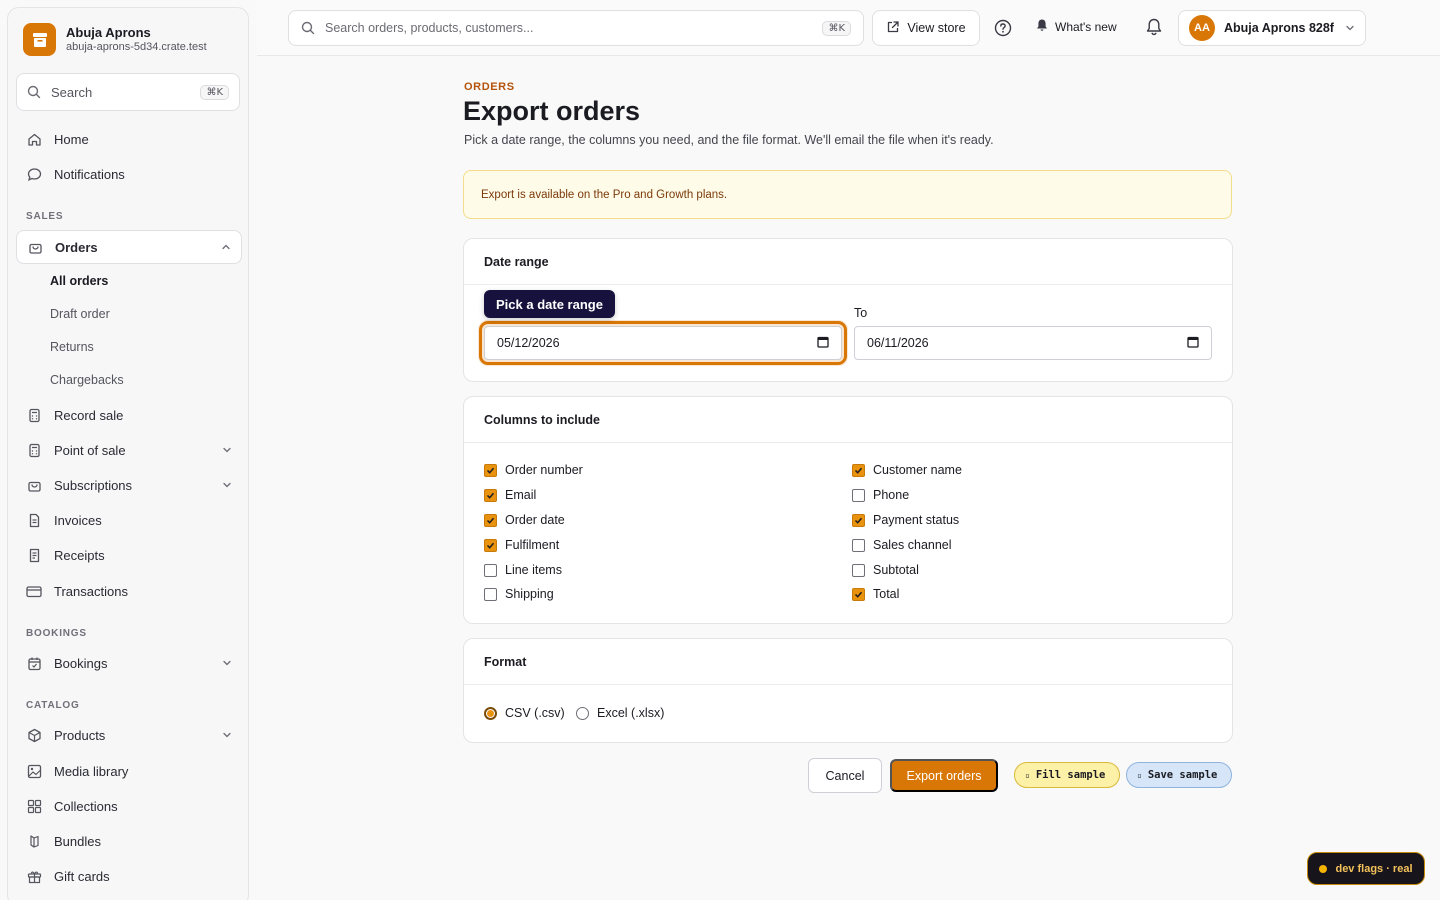 The image size is (1440, 900). Describe the element at coordinates (129, 876) in the screenshot. I see `sidebar-item-gift-cards: Gift cards` at that location.